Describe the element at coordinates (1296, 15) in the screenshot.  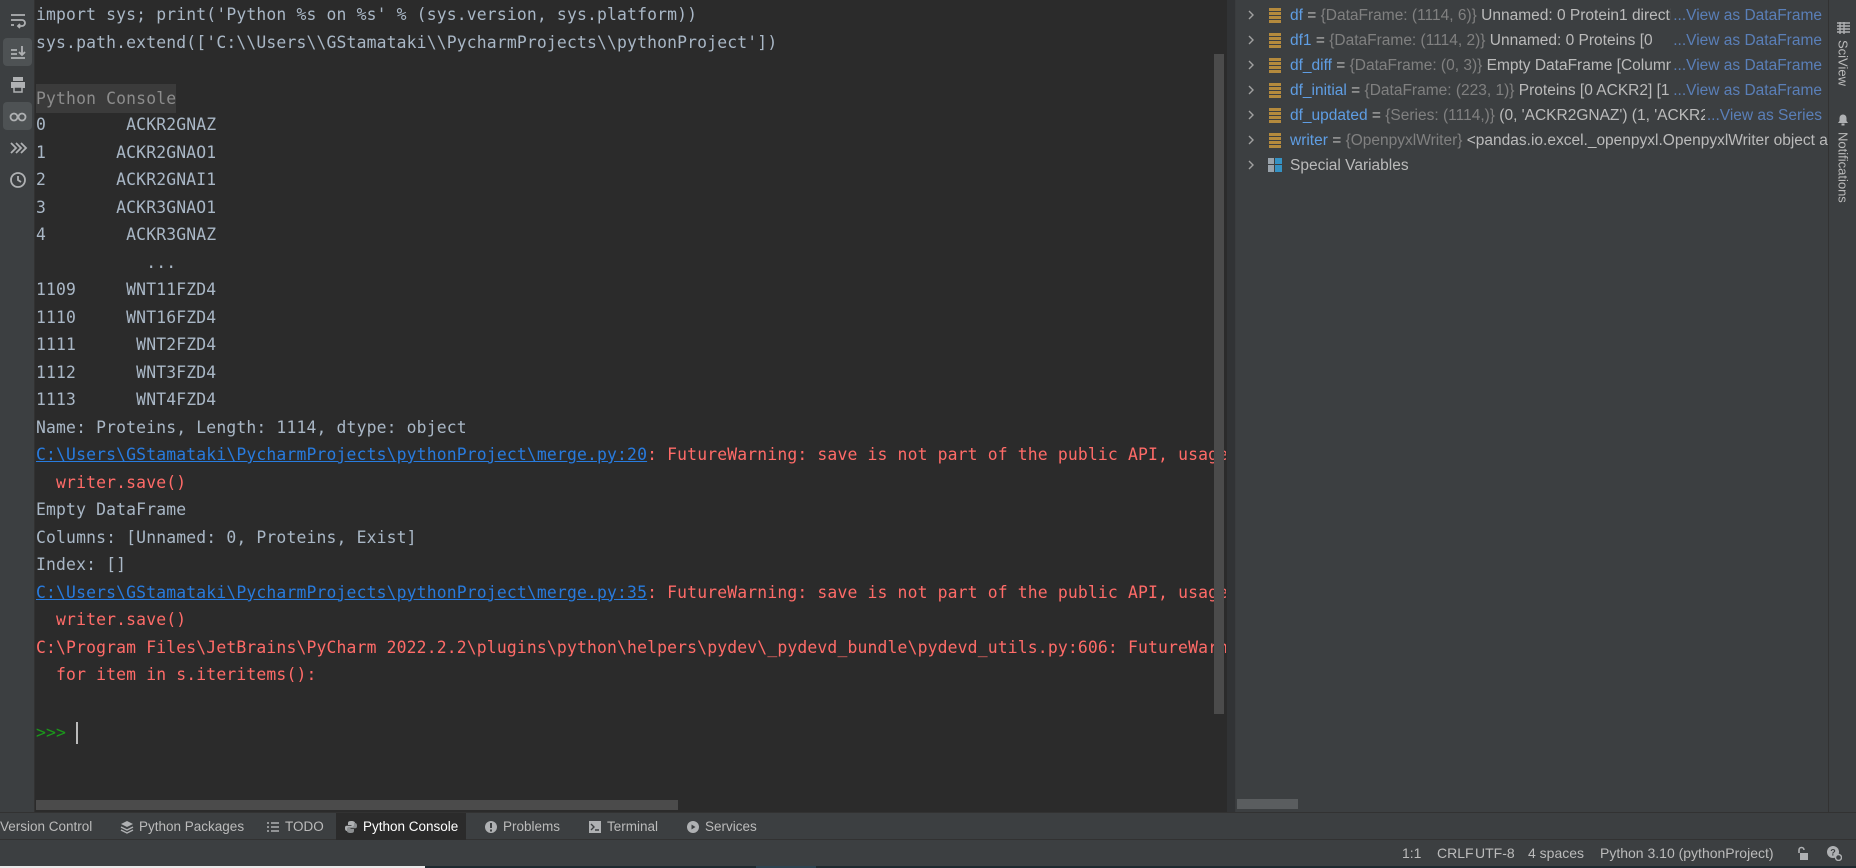
I see `variable-name: df` at that location.